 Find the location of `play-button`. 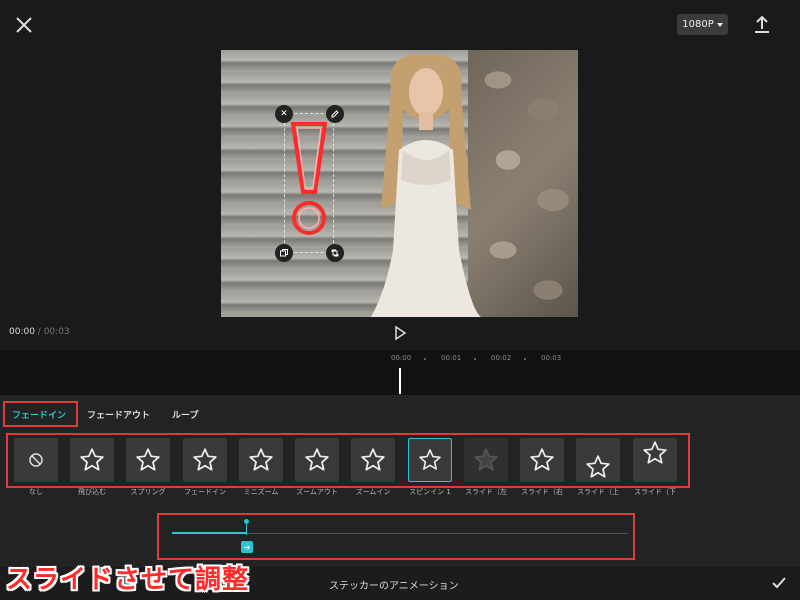

play-button is located at coordinates (400, 333).